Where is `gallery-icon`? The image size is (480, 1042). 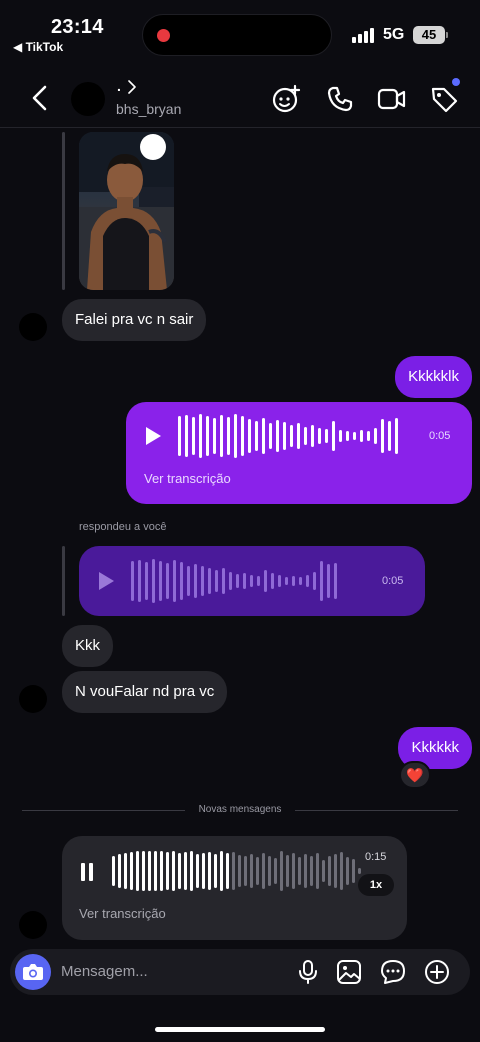
gallery-icon is located at coordinates (349, 972).